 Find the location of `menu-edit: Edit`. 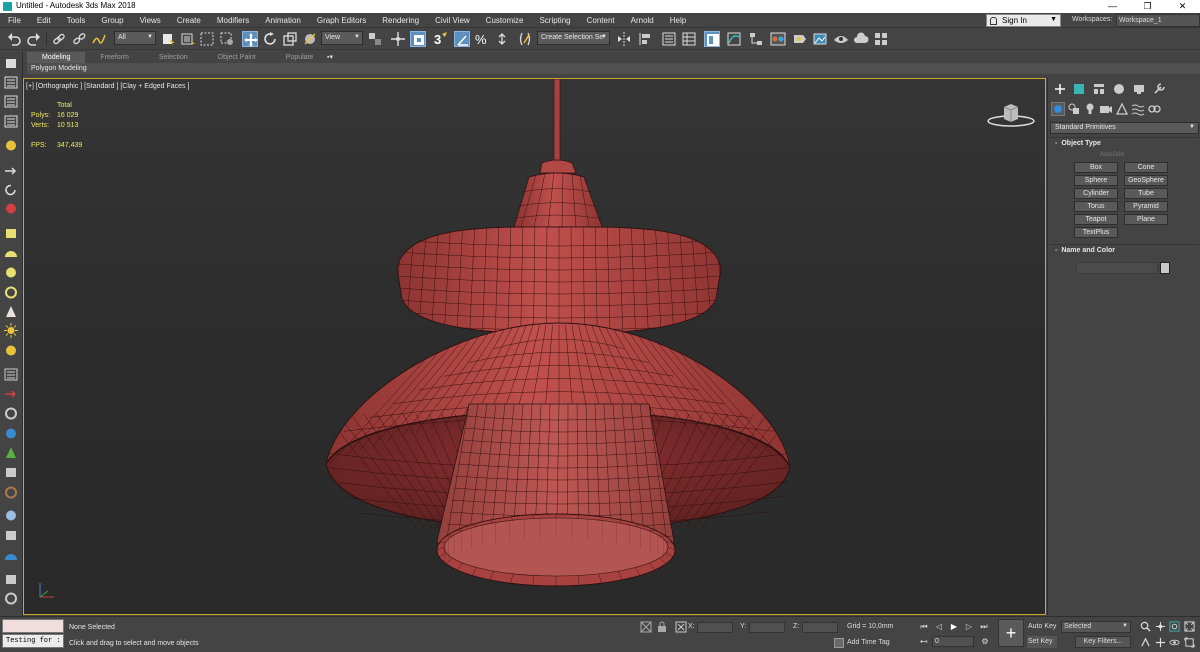

menu-edit: Edit is located at coordinates (44, 20).